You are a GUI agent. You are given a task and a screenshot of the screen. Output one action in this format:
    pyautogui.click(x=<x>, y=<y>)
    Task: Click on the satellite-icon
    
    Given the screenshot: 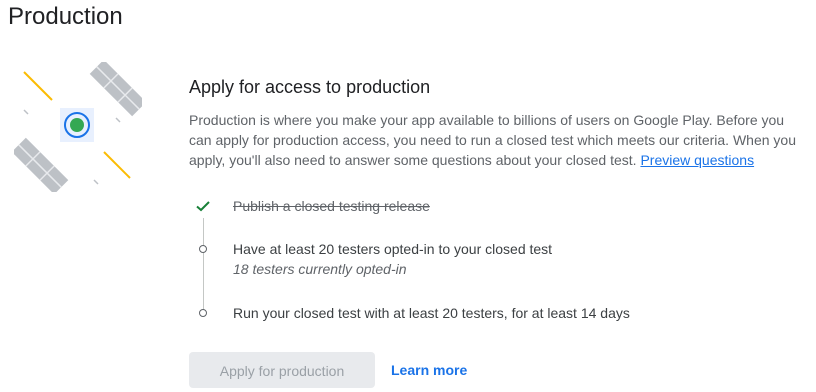 What is the action you would take?
    pyautogui.click(x=79, y=127)
    